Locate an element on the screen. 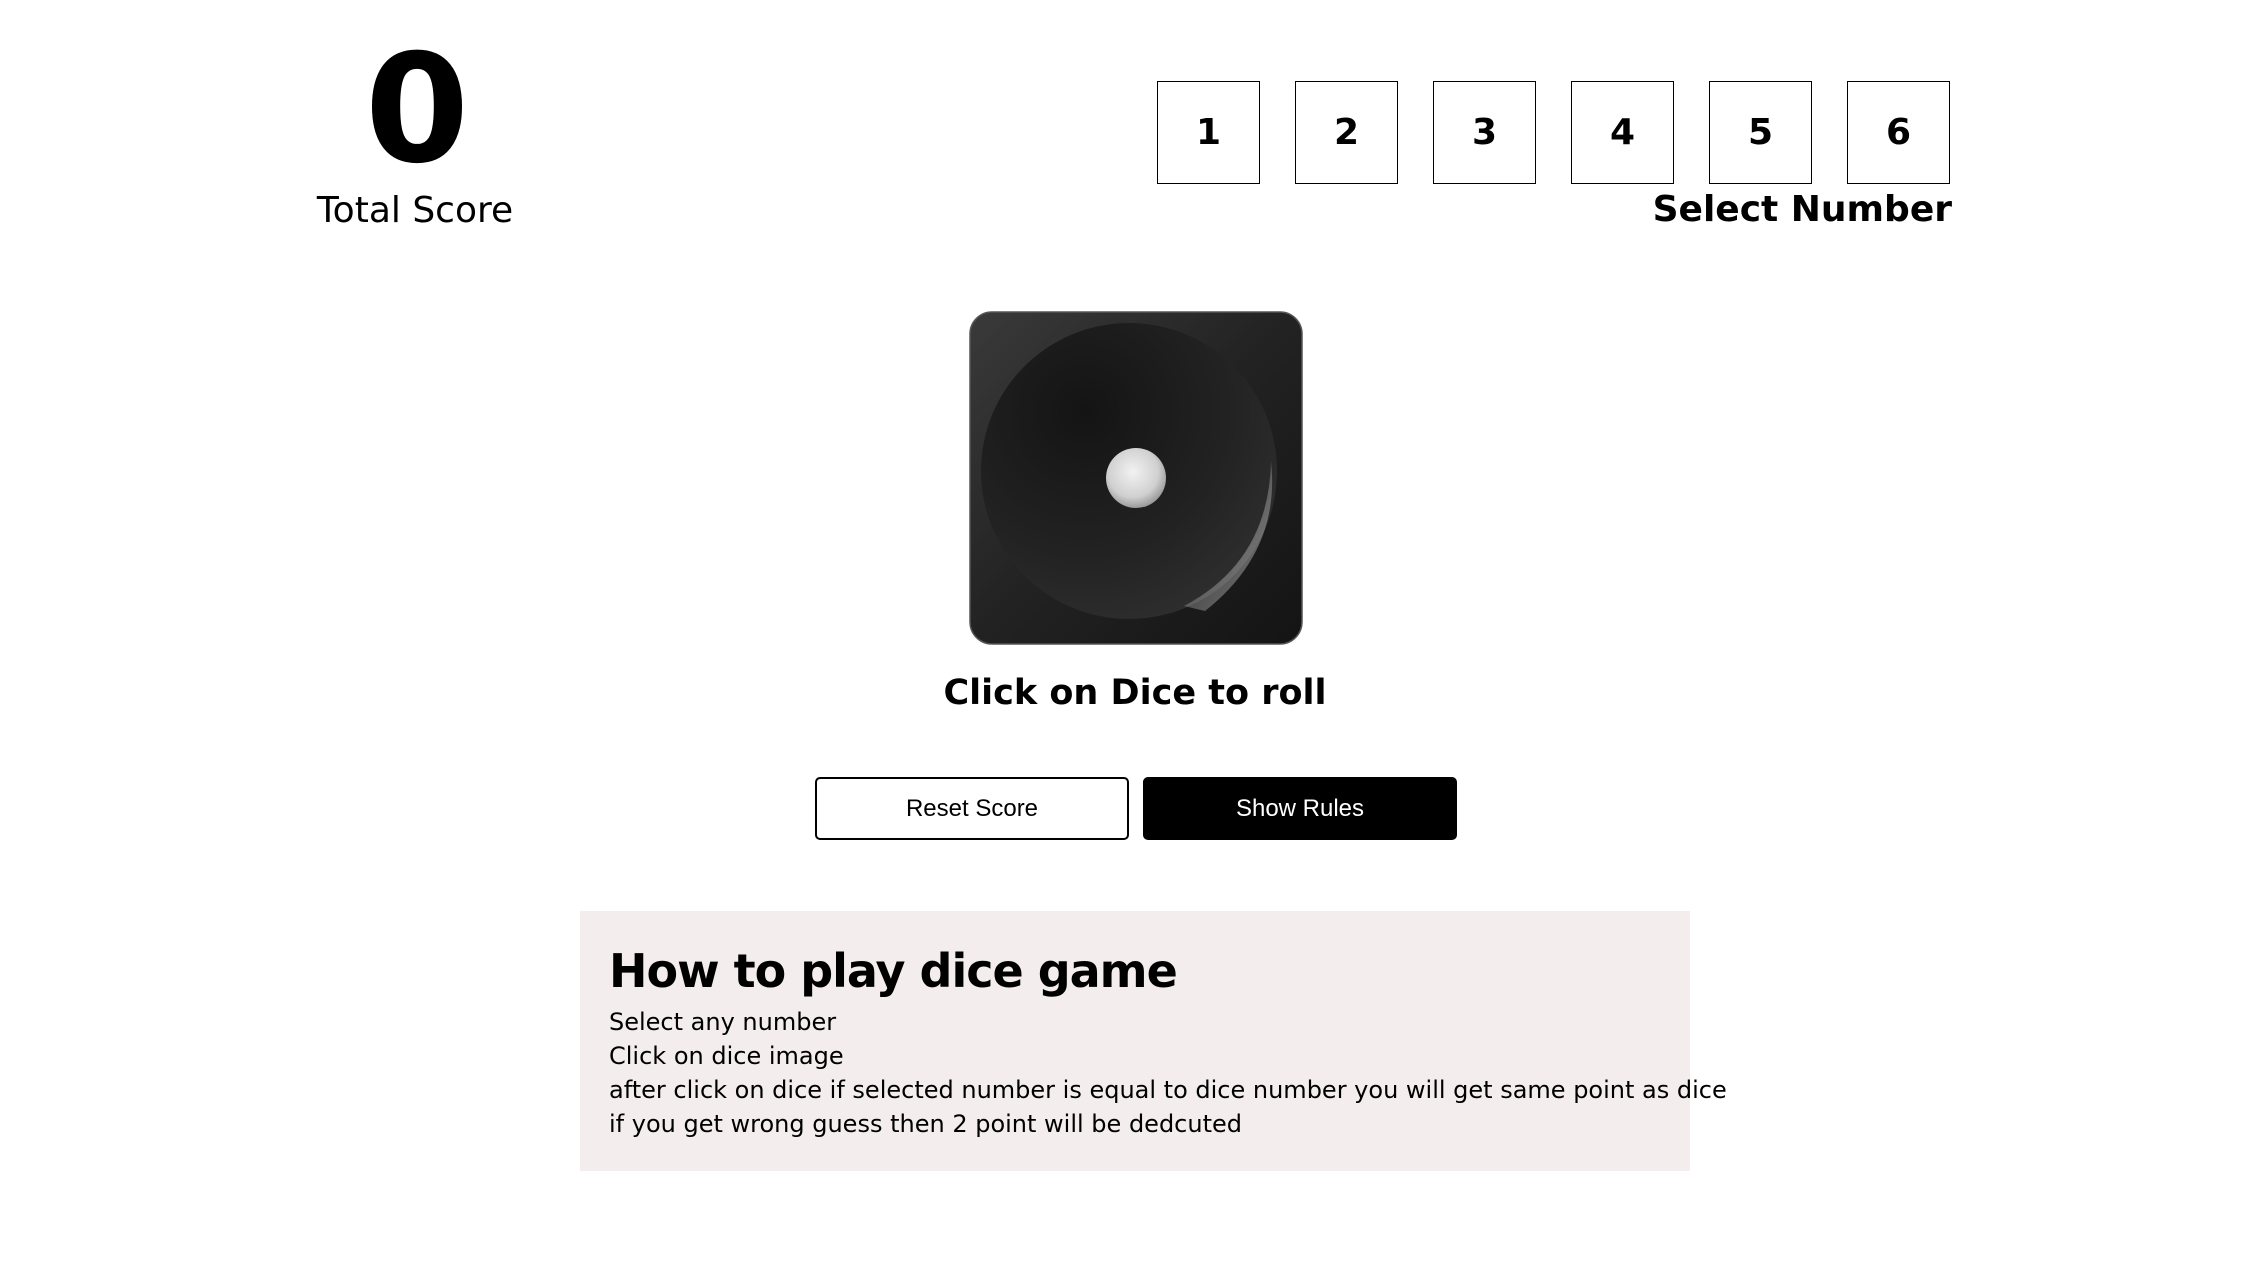 The height and width of the screenshot is (1272, 2260). number-option-3: 3 is located at coordinates (1484, 132).